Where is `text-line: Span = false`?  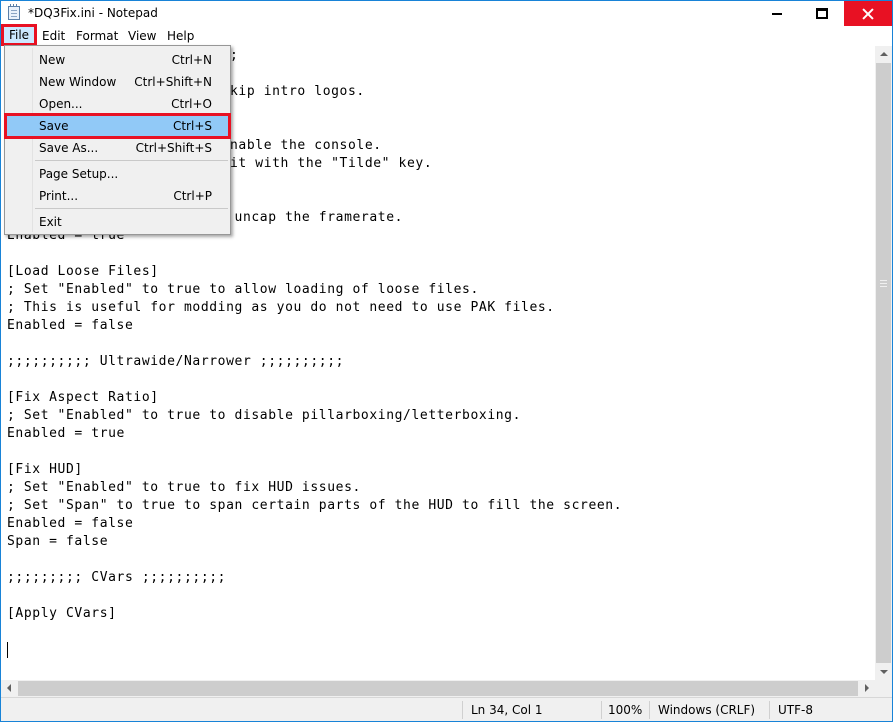 text-line: Span = false is located at coordinates (58, 541).